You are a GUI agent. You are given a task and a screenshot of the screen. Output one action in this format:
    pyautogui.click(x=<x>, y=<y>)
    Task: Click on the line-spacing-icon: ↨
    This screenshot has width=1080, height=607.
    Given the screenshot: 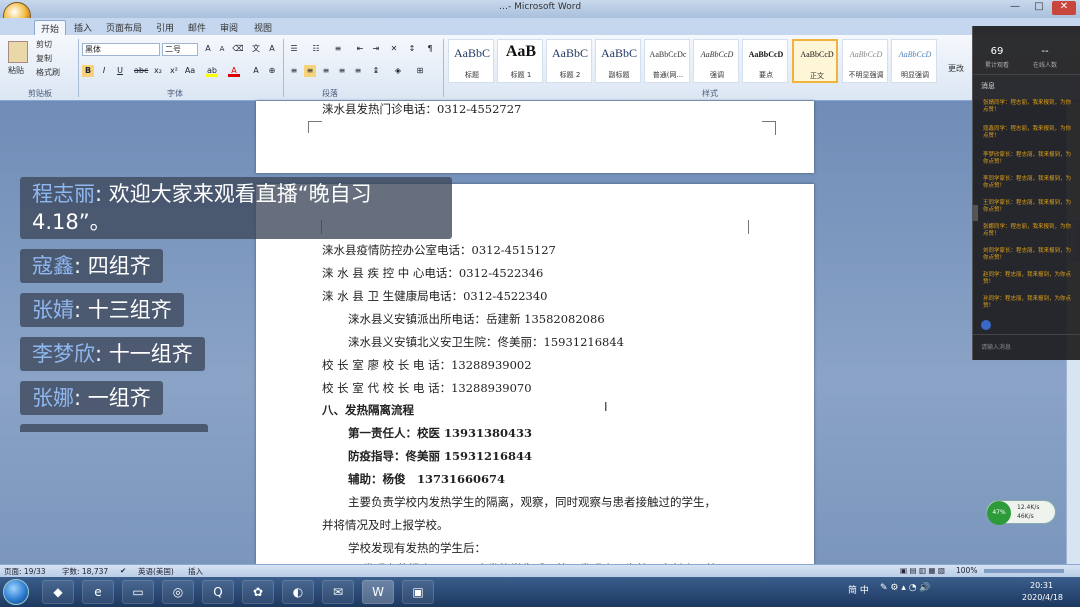 What is the action you would take?
    pyautogui.click(x=376, y=71)
    